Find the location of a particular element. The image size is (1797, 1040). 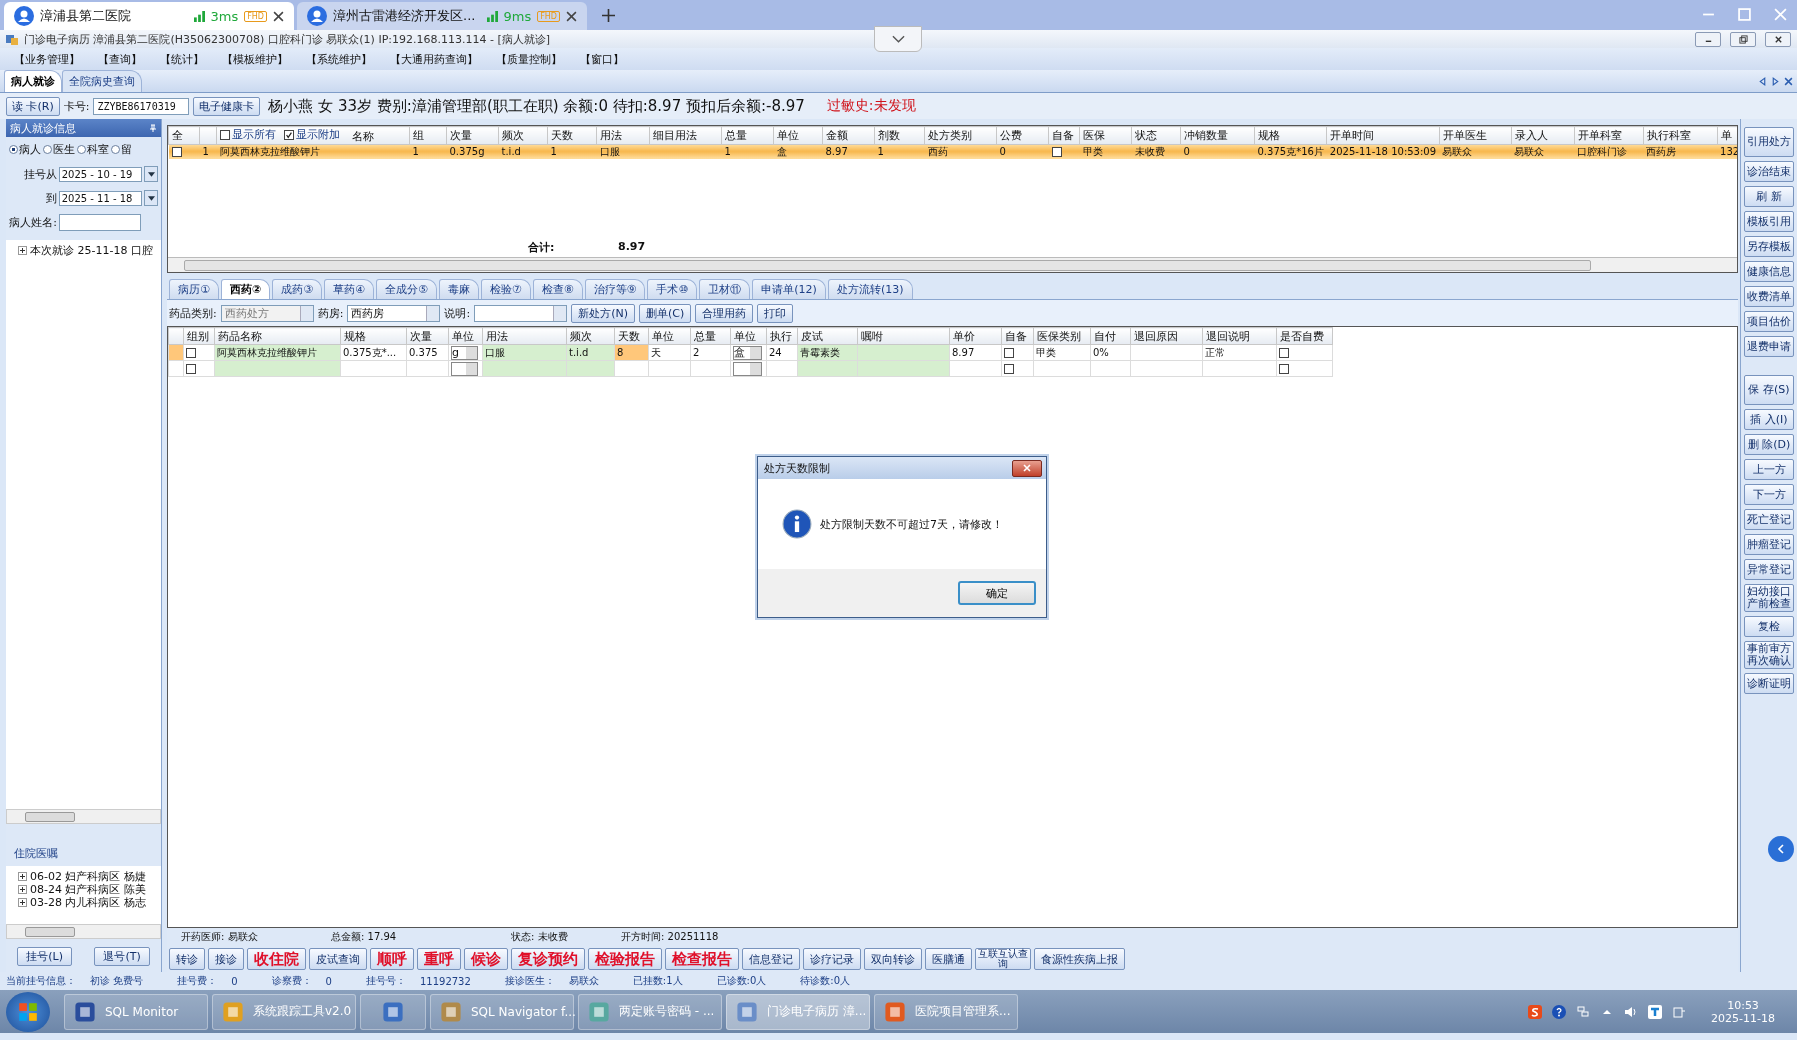

tab: 草药④ is located at coordinates (349, 289).